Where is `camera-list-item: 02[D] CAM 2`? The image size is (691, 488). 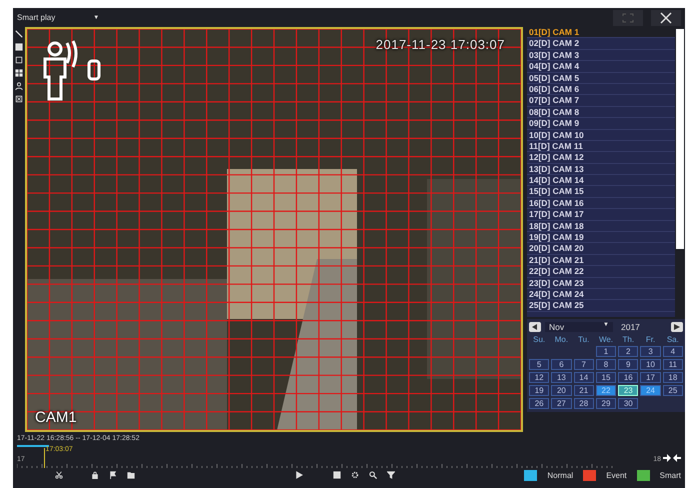
camera-list-item: 02[D] CAM 2 is located at coordinates (601, 44).